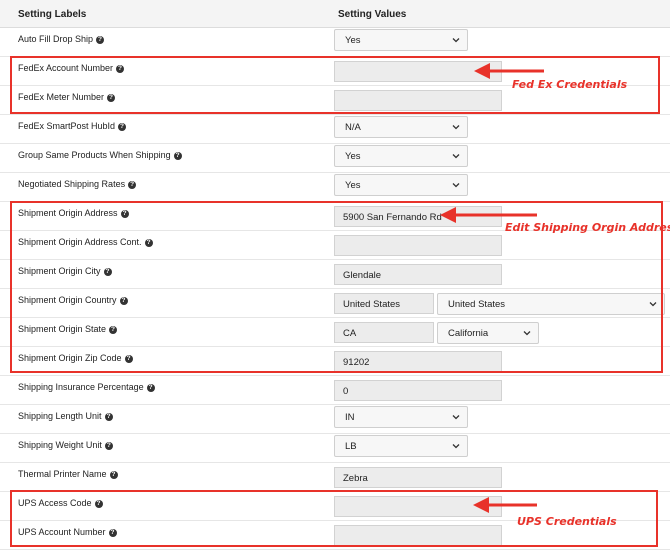 This screenshot has height=552, width=670. What do you see at coordinates (353, 127) in the screenshot?
I see `select-value: N/A` at bounding box center [353, 127].